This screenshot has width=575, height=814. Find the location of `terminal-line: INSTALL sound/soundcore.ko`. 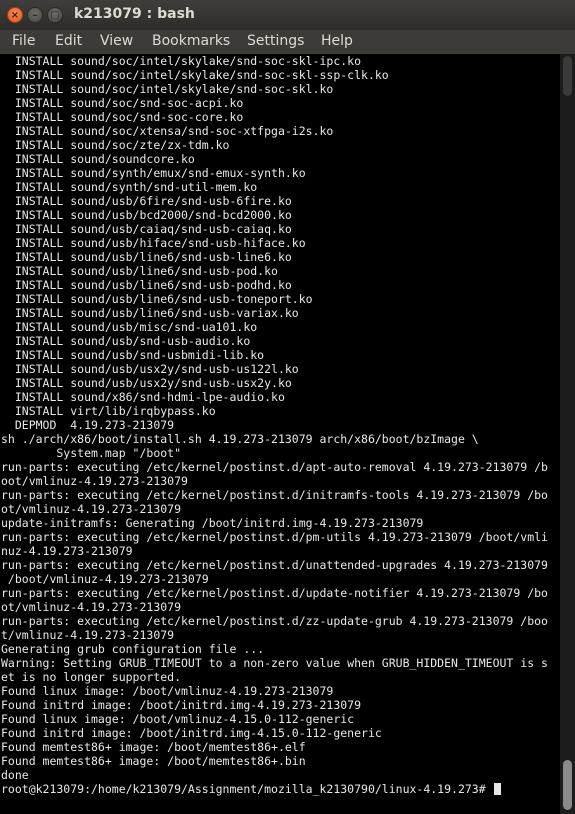

terminal-line: INSTALL sound/soundcore.ko is located at coordinates (98, 159).